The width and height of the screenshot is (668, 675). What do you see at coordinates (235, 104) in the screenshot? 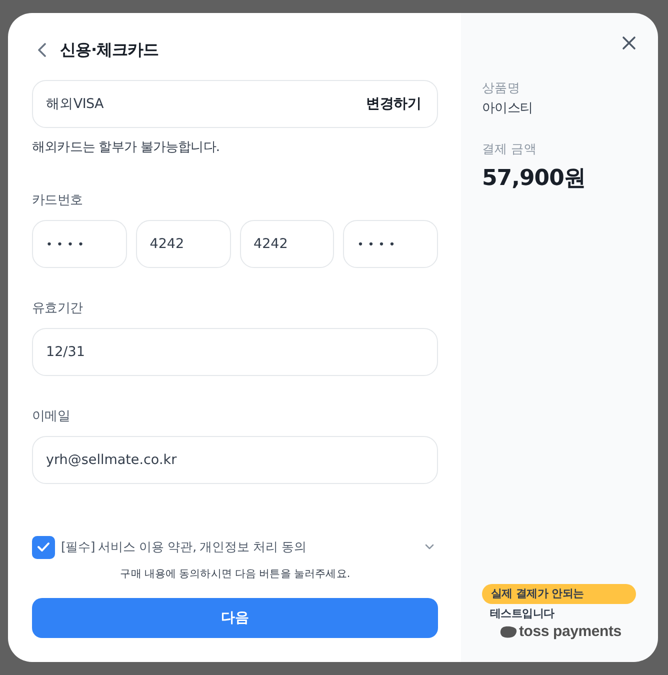
I see `card-type-selector: 해외VISA 변경하기` at bounding box center [235, 104].